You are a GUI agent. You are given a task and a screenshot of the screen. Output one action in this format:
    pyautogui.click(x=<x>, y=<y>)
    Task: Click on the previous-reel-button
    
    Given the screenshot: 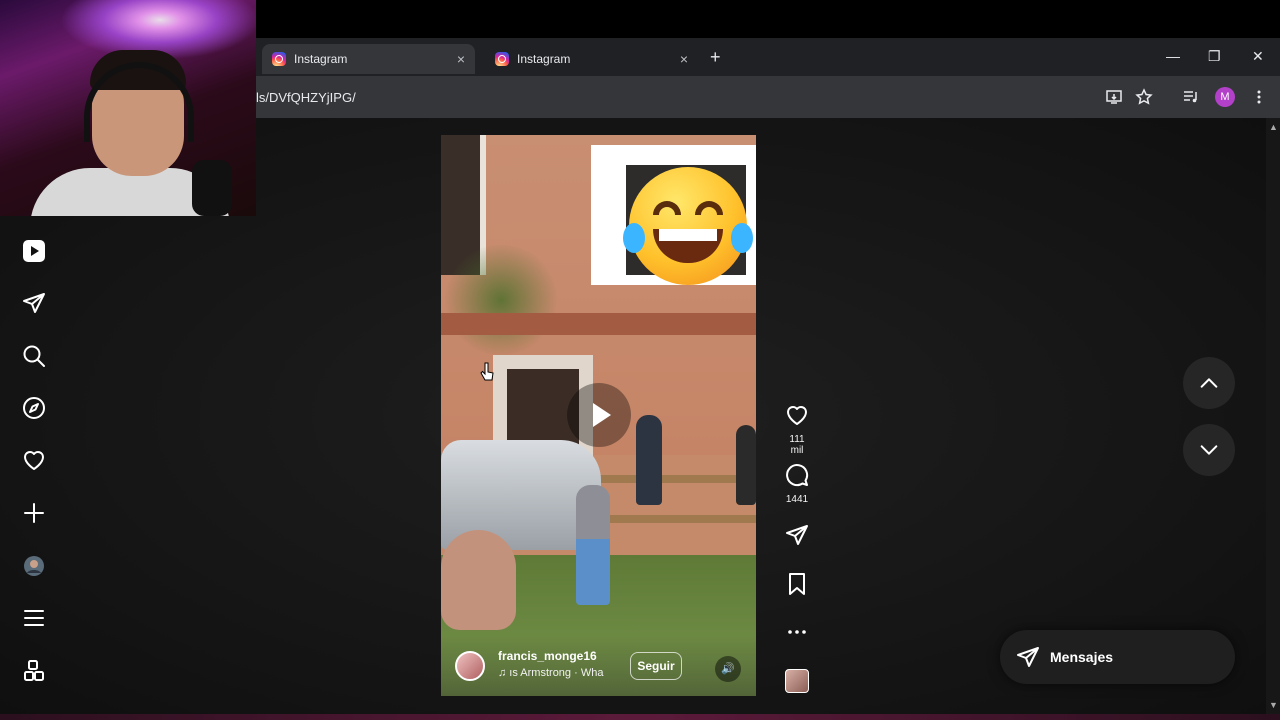 What is the action you would take?
    pyautogui.click(x=1209, y=383)
    